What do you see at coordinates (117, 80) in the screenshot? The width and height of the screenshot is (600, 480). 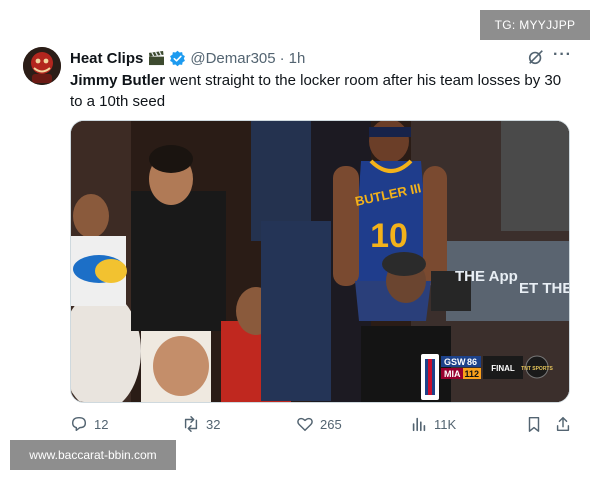 I see `tweet-text-bold: Jimmy Butler` at bounding box center [117, 80].